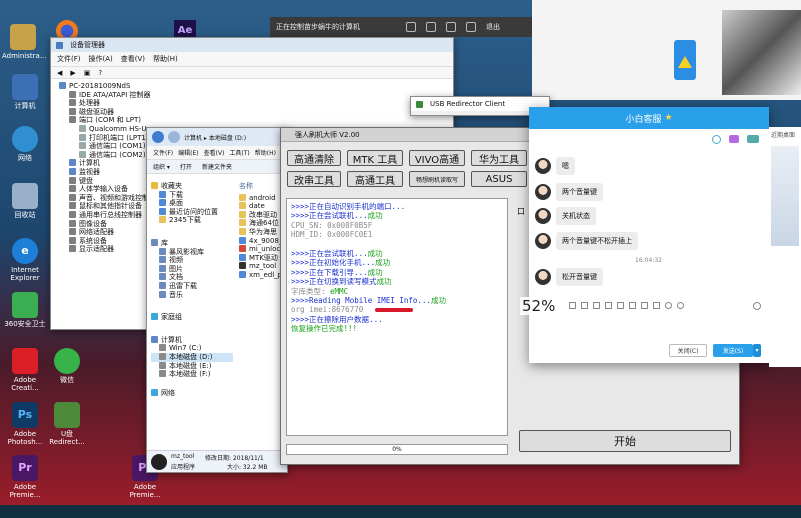  Describe the element at coordinates (192, 393) in the screenshot. I see `nav-network: 网络` at that location.